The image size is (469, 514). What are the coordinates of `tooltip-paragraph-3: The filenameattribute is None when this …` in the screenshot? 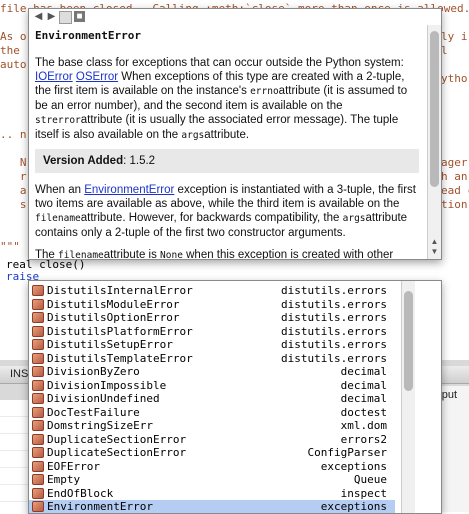 It's located at (227, 254).